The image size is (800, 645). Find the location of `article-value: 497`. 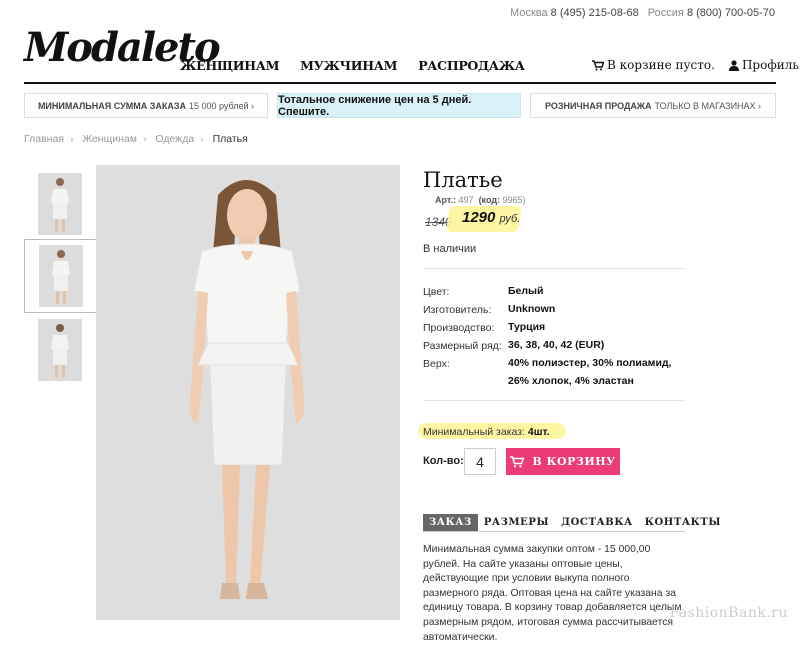

article-value: 497 is located at coordinates (466, 200).